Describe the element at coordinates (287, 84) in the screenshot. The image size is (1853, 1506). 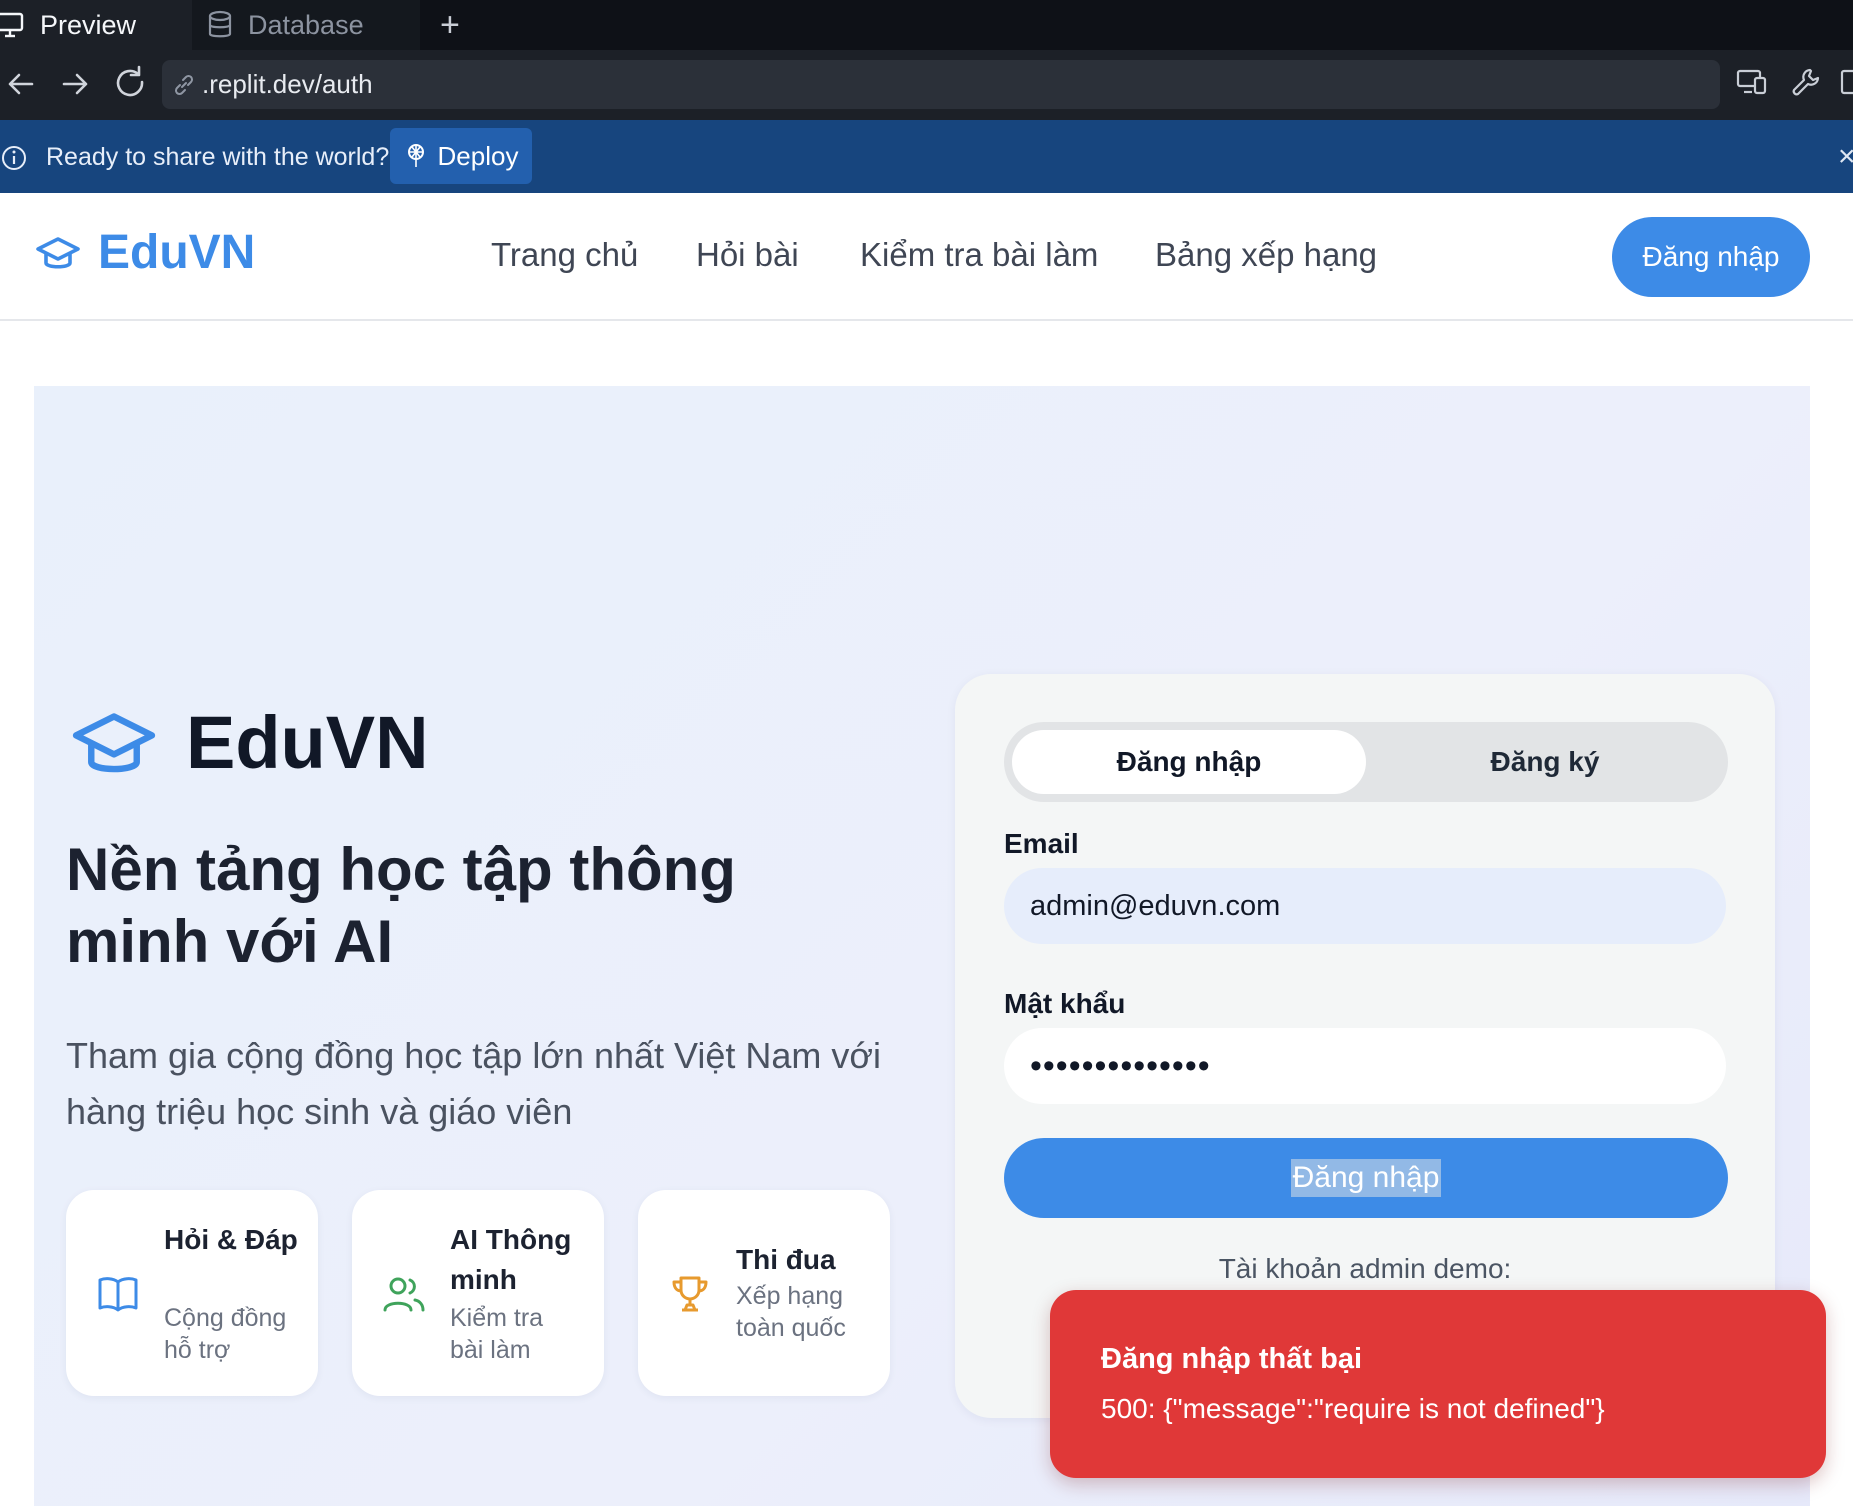
I see `url-text: .replit.dev/auth` at that location.